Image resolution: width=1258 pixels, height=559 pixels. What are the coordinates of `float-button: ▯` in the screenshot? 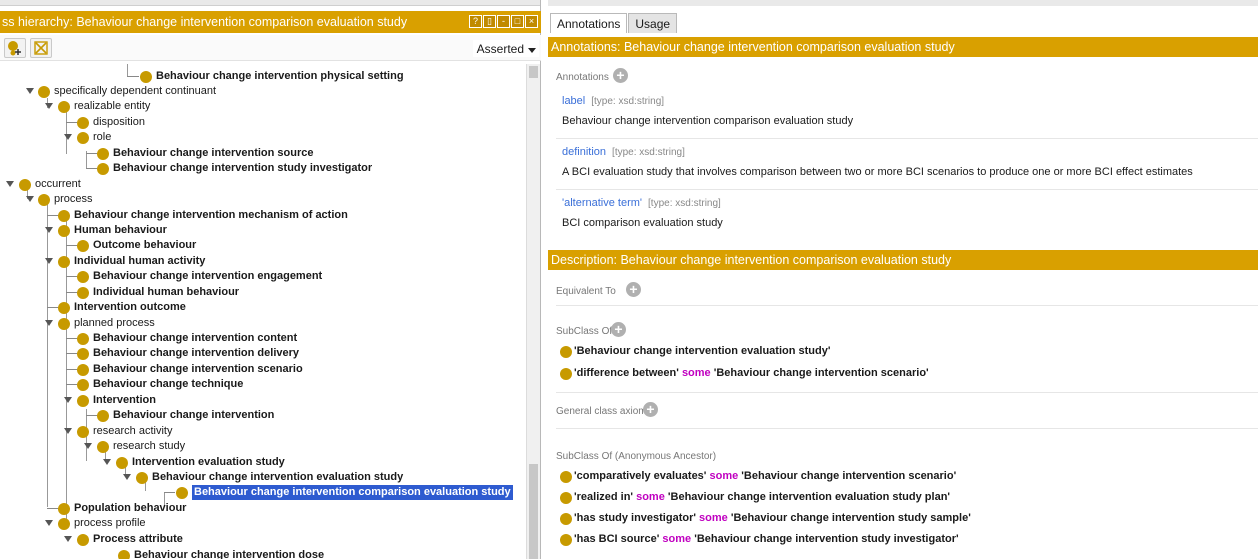 It's located at (489, 21).